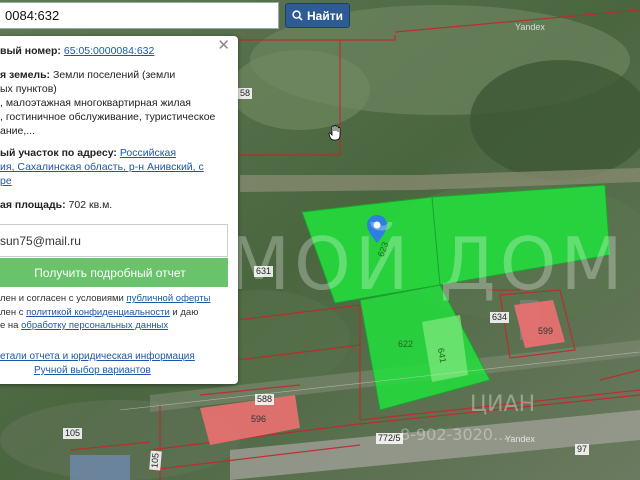  I want to click on cadastral-number-row: вый номер: 65:05:0000084:632, so click(114, 51).